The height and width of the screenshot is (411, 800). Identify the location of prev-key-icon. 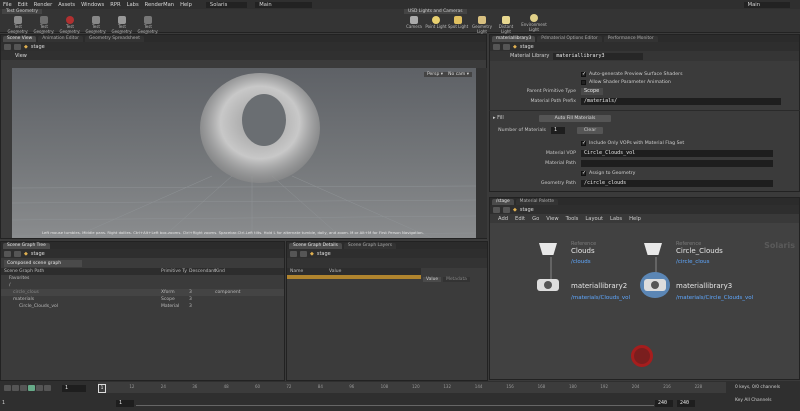
(15, 388).